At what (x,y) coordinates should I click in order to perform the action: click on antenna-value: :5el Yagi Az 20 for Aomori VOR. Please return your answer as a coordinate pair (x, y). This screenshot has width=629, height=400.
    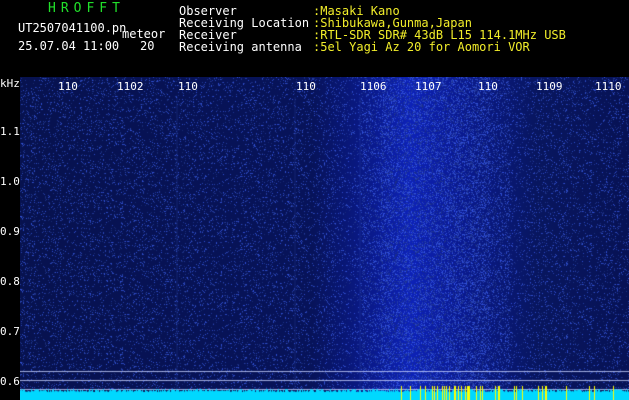
    Looking at the image, I should click on (421, 47).